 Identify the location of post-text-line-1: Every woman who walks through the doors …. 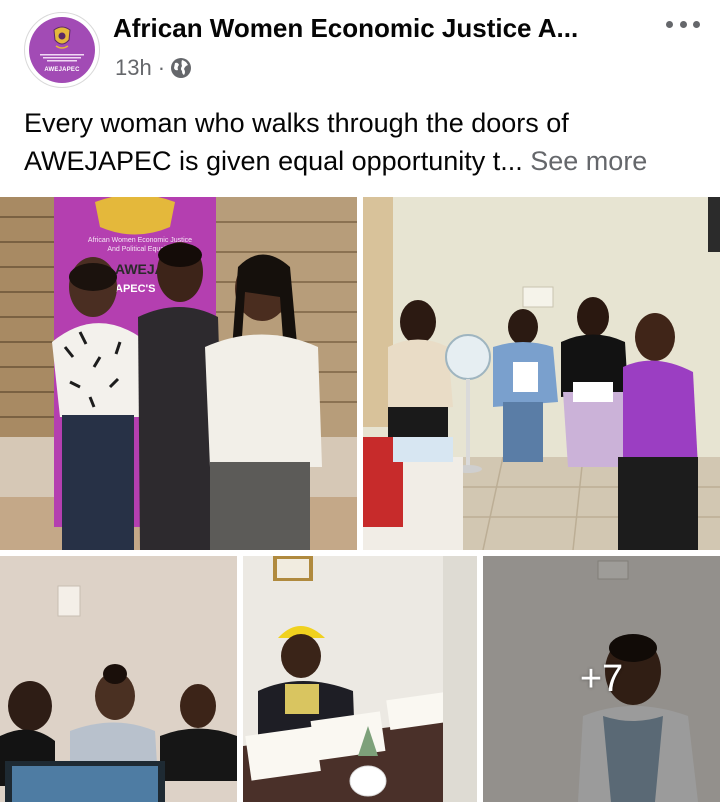
(296, 123).